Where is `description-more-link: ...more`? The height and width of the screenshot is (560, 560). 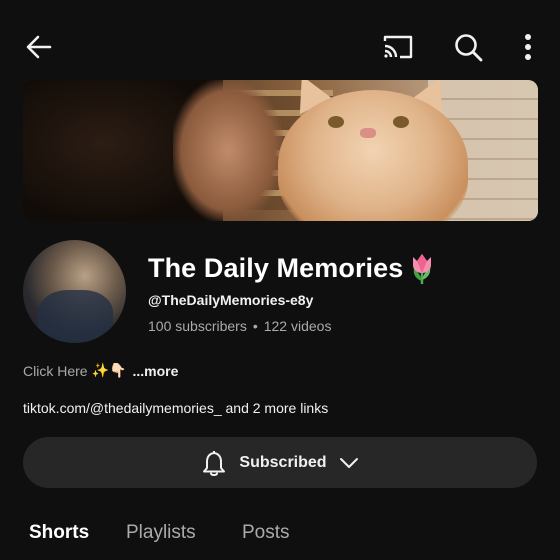
description-more-link: ...more is located at coordinates (155, 371).